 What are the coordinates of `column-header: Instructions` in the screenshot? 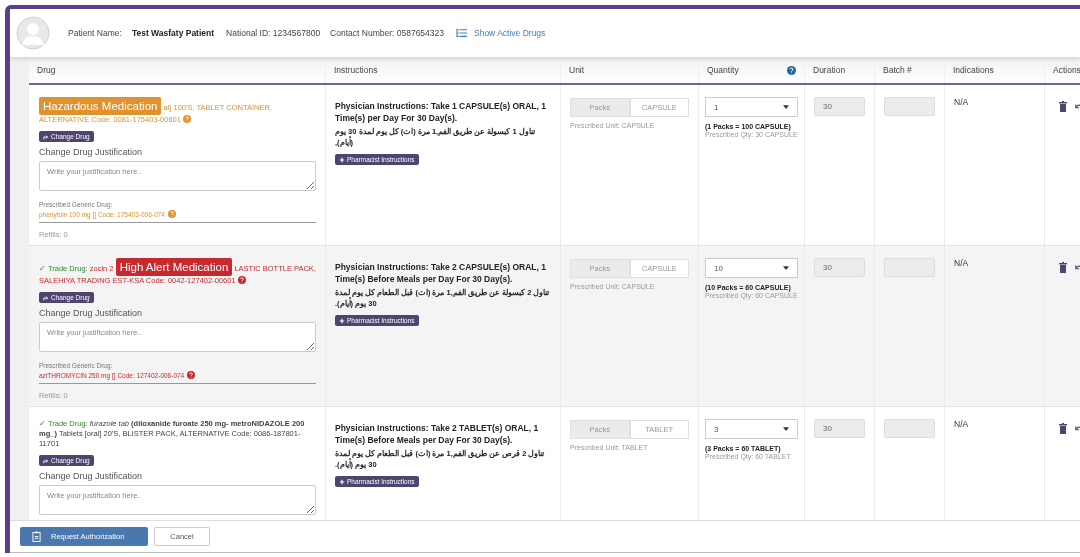 It's located at (443, 70).